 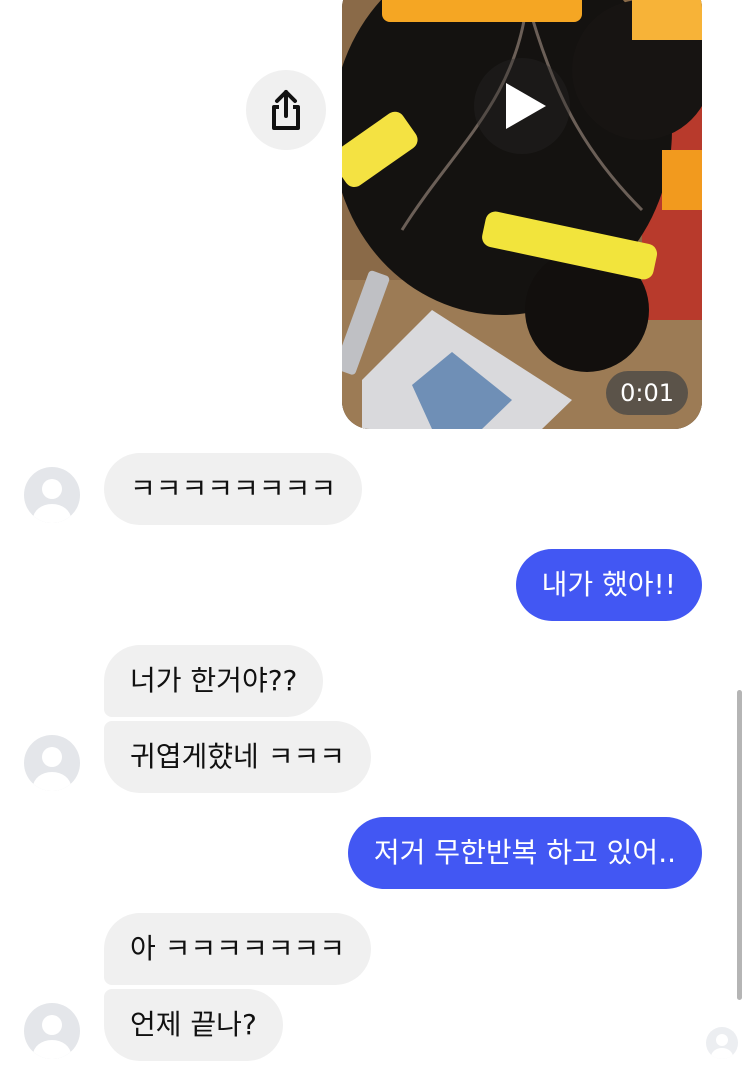 I want to click on share-icon, so click(x=286, y=110).